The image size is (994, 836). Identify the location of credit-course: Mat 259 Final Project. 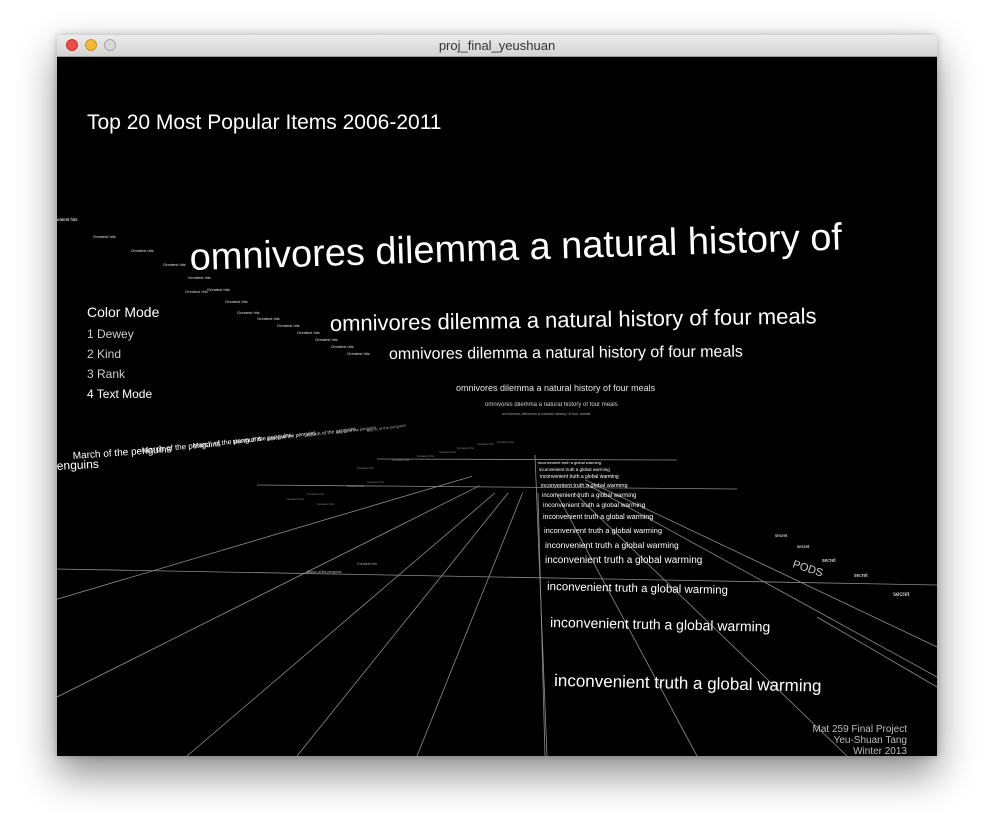
(860, 729).